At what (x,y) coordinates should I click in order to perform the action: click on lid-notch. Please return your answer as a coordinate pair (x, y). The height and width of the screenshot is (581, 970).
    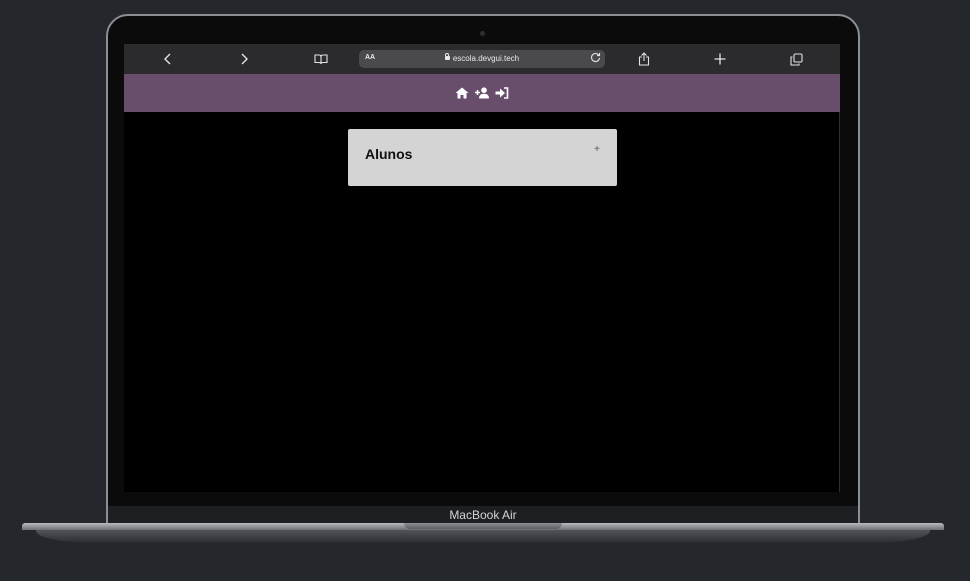
    Looking at the image, I should click on (483, 526).